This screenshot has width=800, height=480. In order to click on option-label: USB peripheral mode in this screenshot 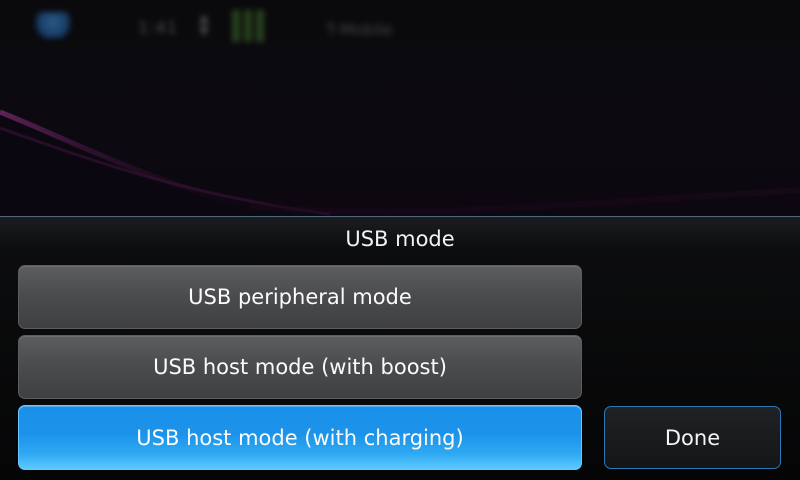, I will do `click(300, 297)`.